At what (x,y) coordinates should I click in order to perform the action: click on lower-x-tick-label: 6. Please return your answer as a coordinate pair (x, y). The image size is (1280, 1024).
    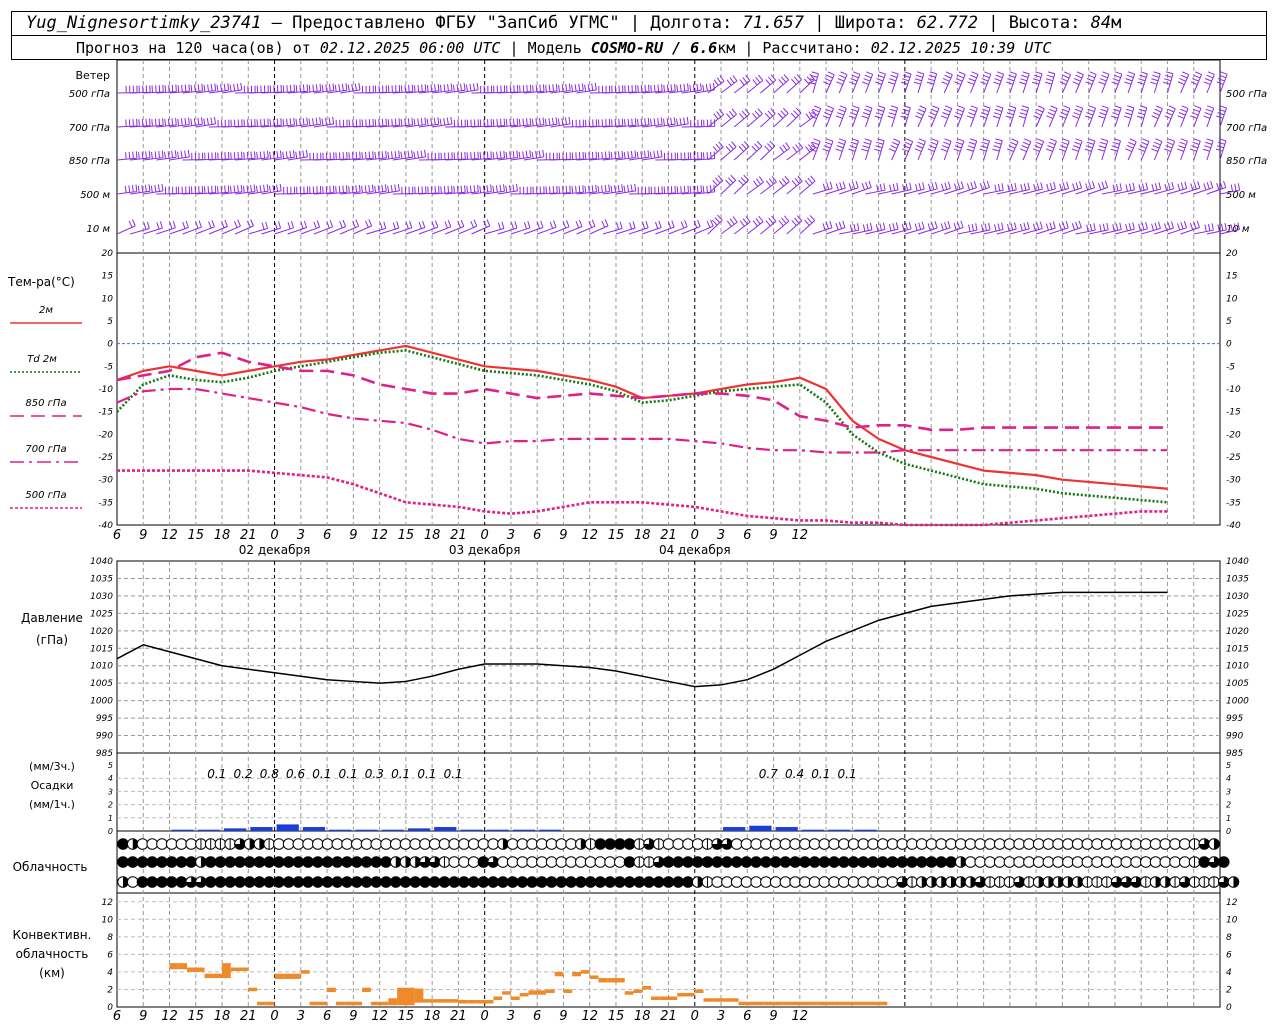
    Looking at the image, I should click on (117, 1016).